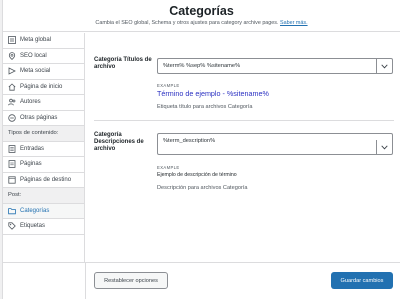 The width and height of the screenshot is (400, 299). What do you see at coordinates (44, 280) in the screenshot?
I see `sidebar-footer` at bounding box center [44, 280].